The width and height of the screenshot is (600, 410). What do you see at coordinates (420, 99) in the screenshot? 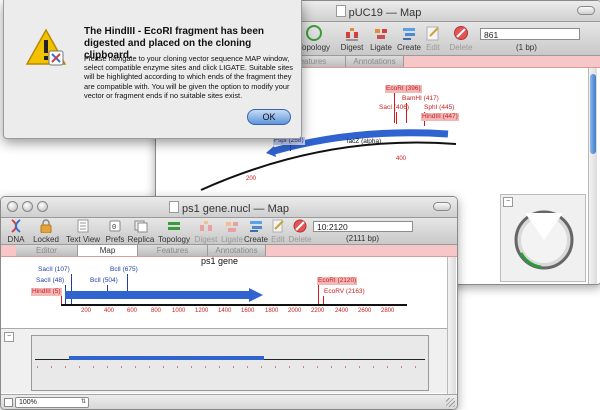
I see `enzyme-label-bamhi: BamHI (417)` at bounding box center [420, 99].